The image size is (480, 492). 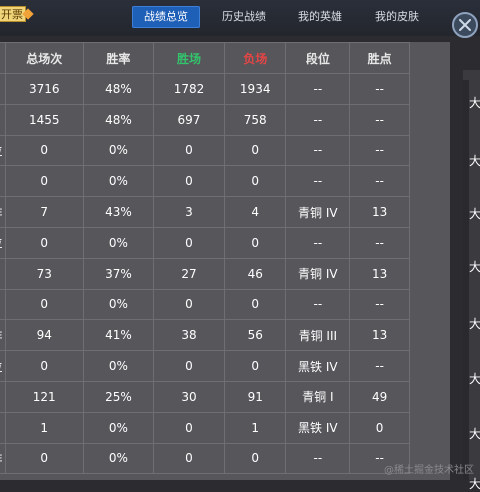 I want to click on tab-overview: 战绩总览, so click(x=166, y=17).